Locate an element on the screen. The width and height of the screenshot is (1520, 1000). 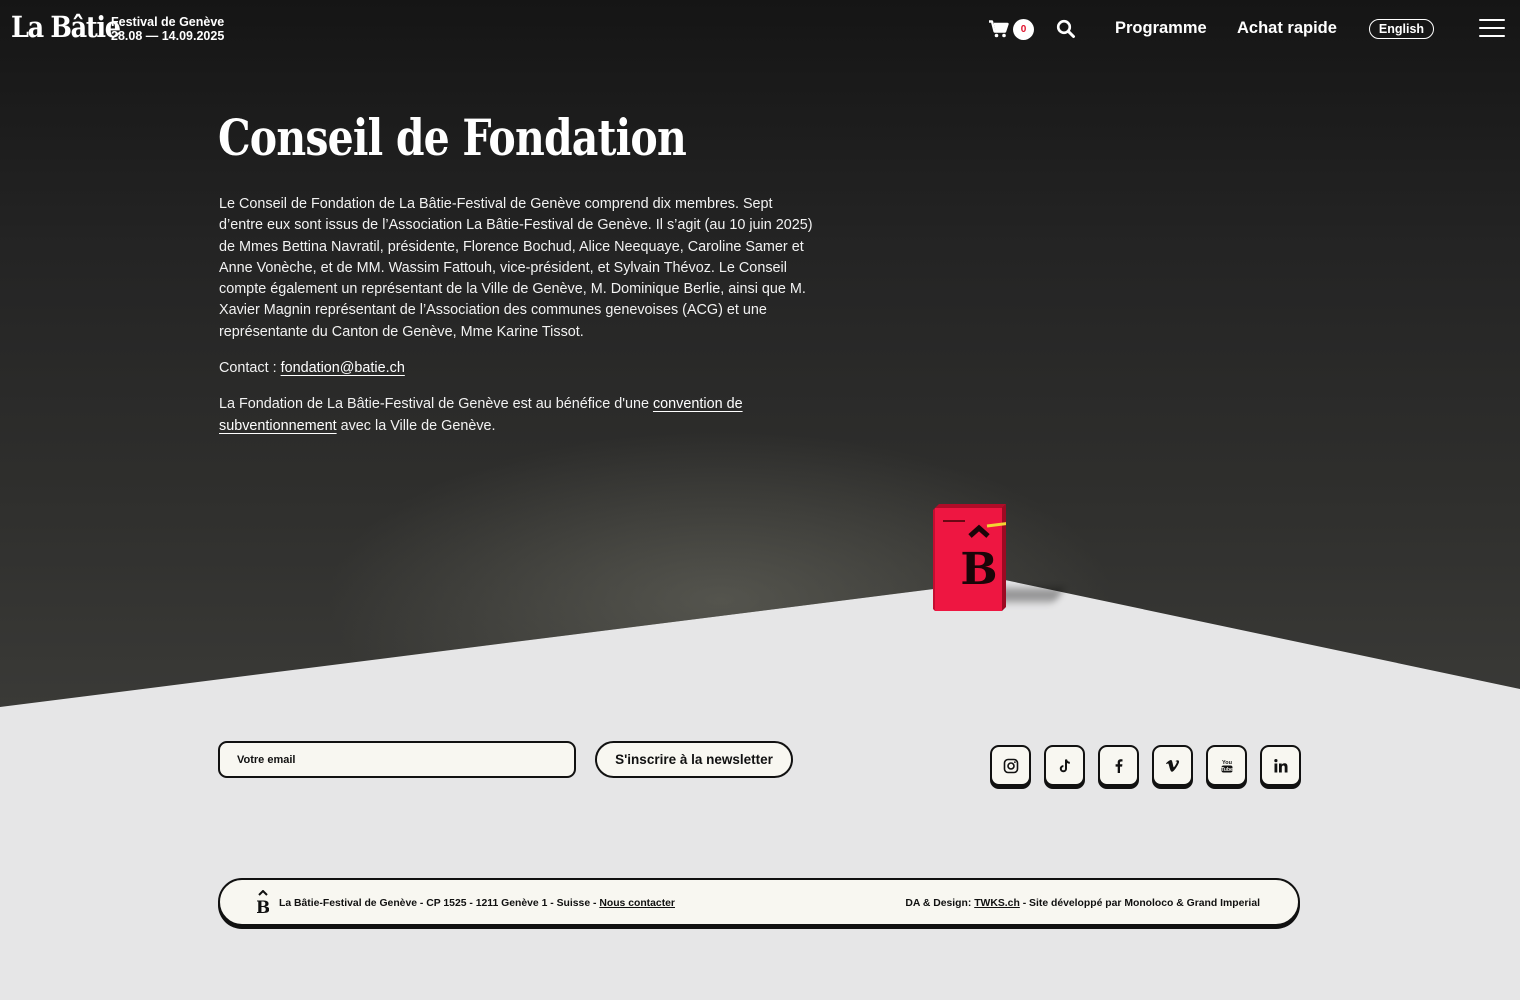
contact-line: Contact : fondation@batie.ch is located at coordinates (519, 368).